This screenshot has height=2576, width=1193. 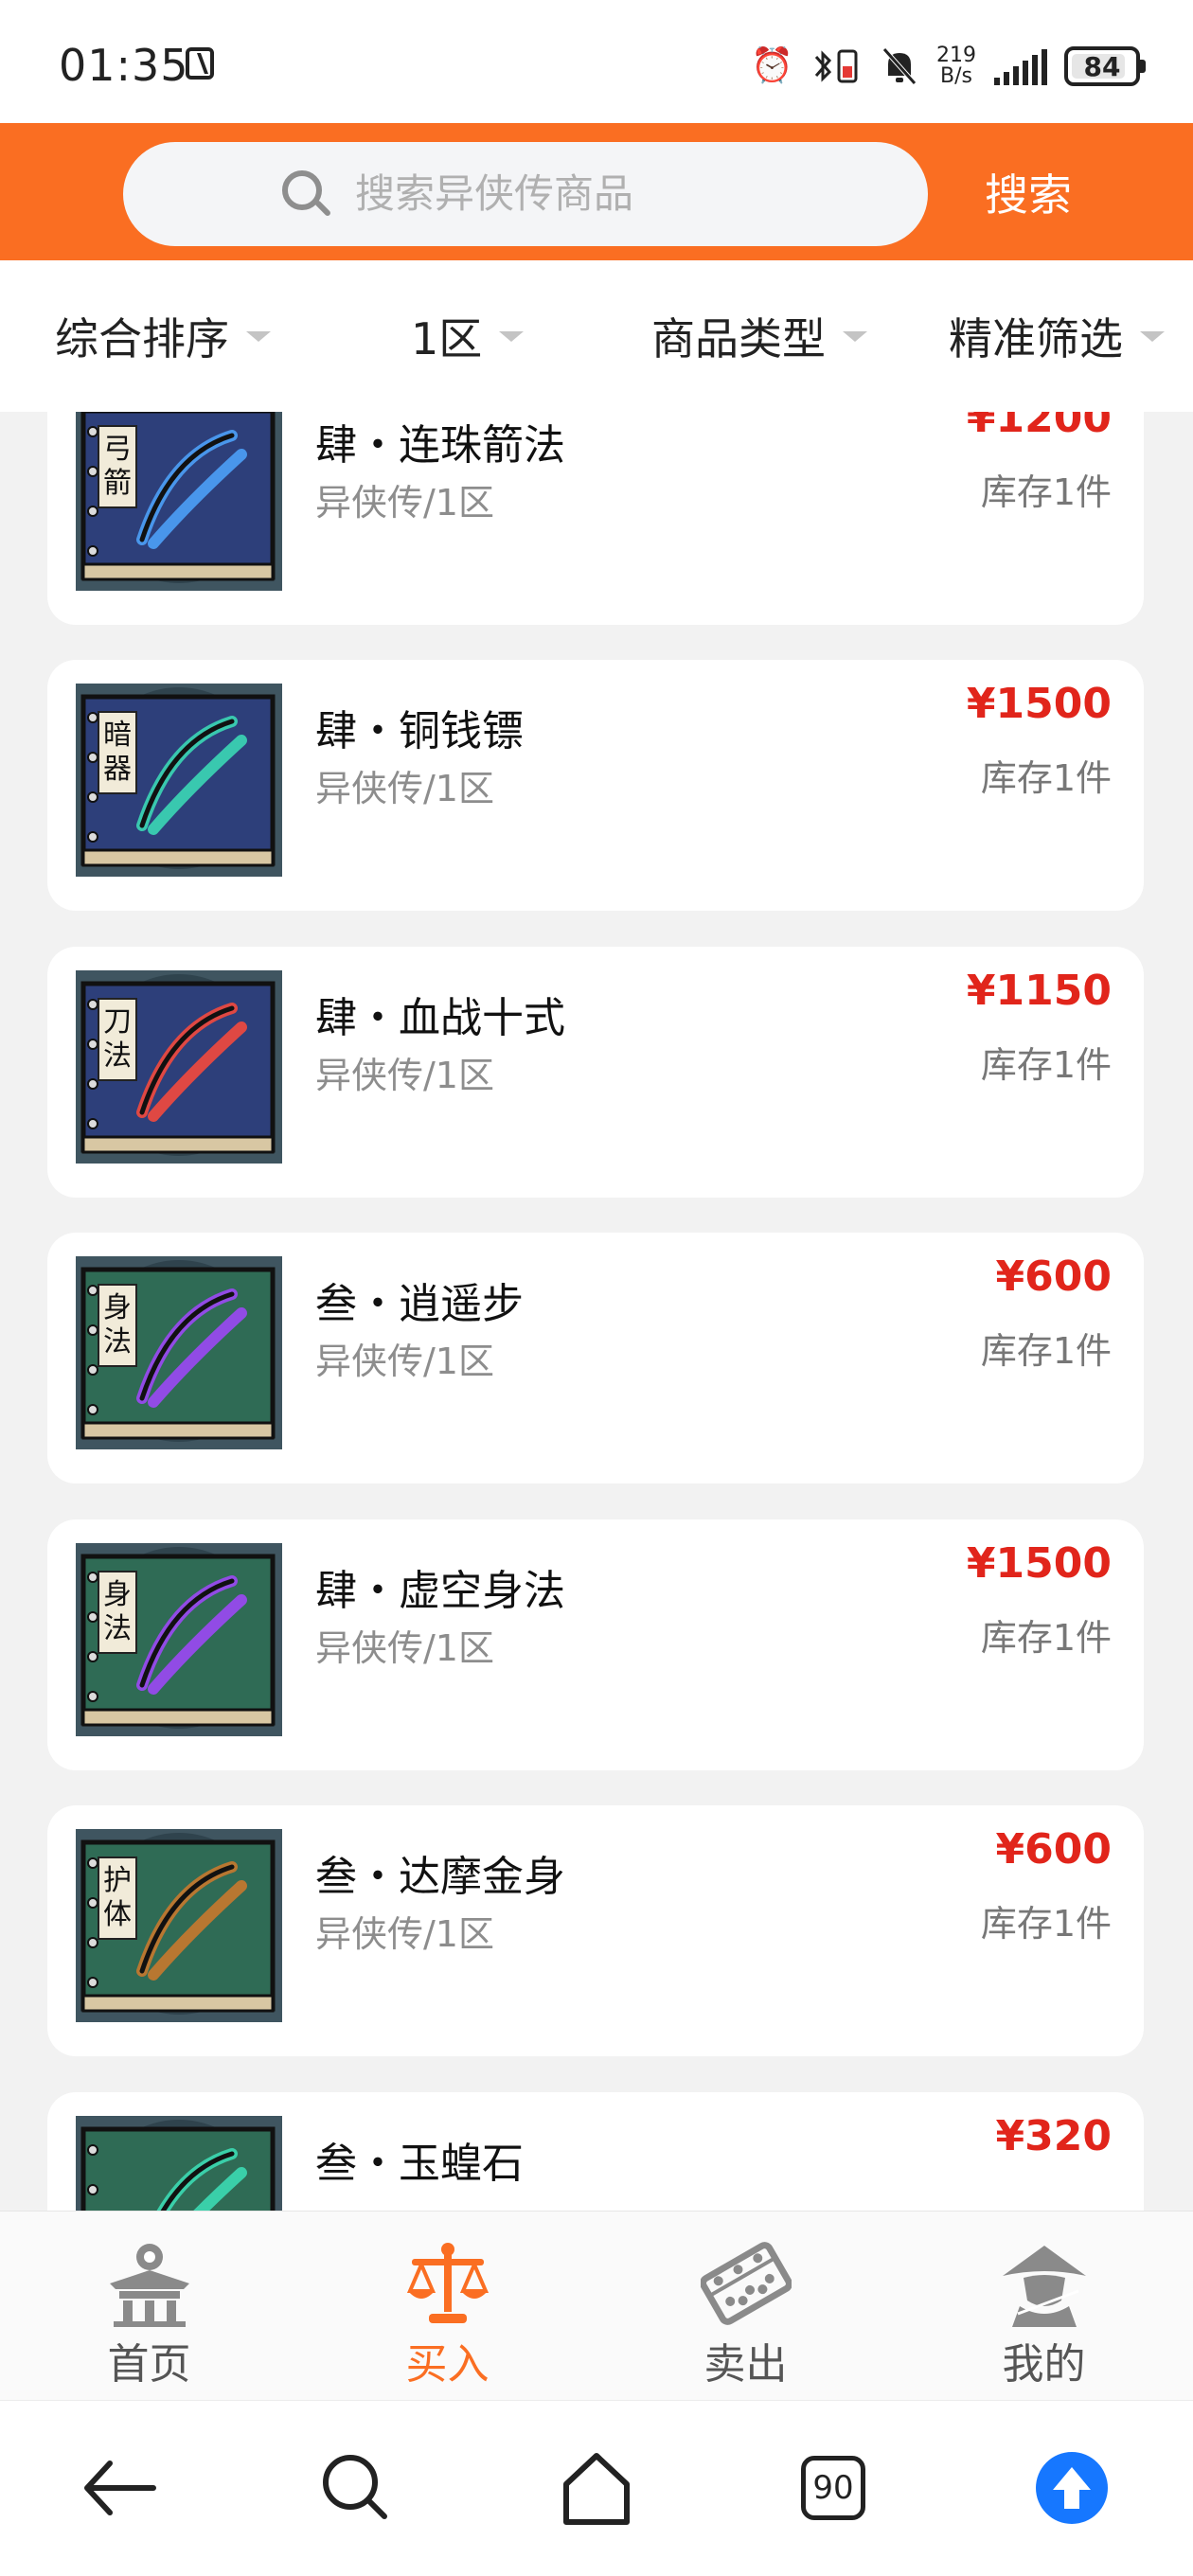 I want to click on book-tag-char: 箭, so click(x=117, y=483).